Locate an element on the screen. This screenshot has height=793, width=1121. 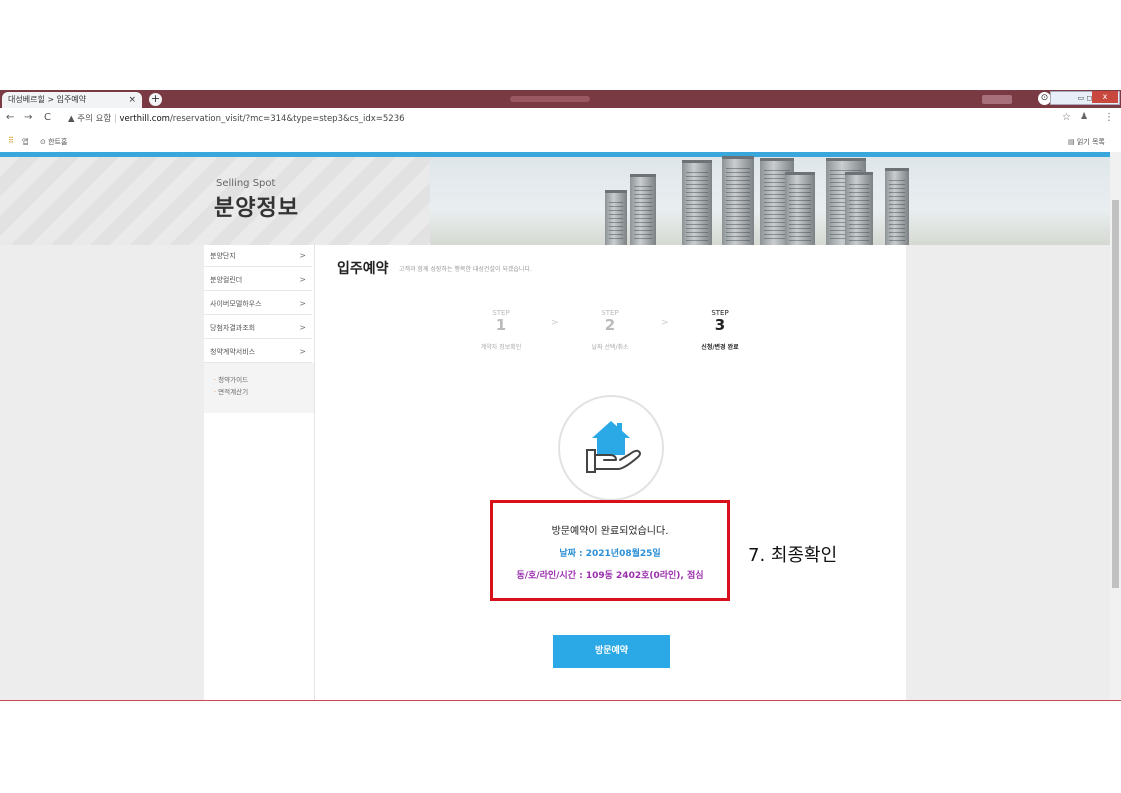
step-number: 3 is located at coordinates (720, 325).